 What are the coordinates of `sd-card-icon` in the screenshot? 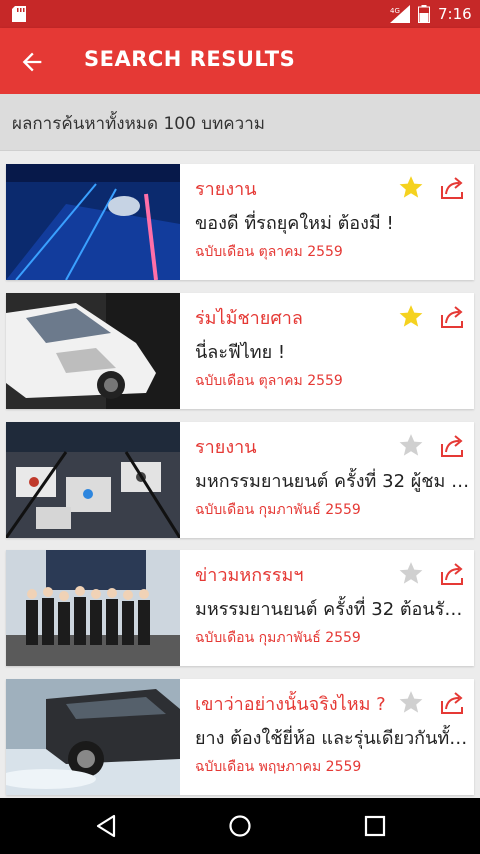 It's located at (19, 14).